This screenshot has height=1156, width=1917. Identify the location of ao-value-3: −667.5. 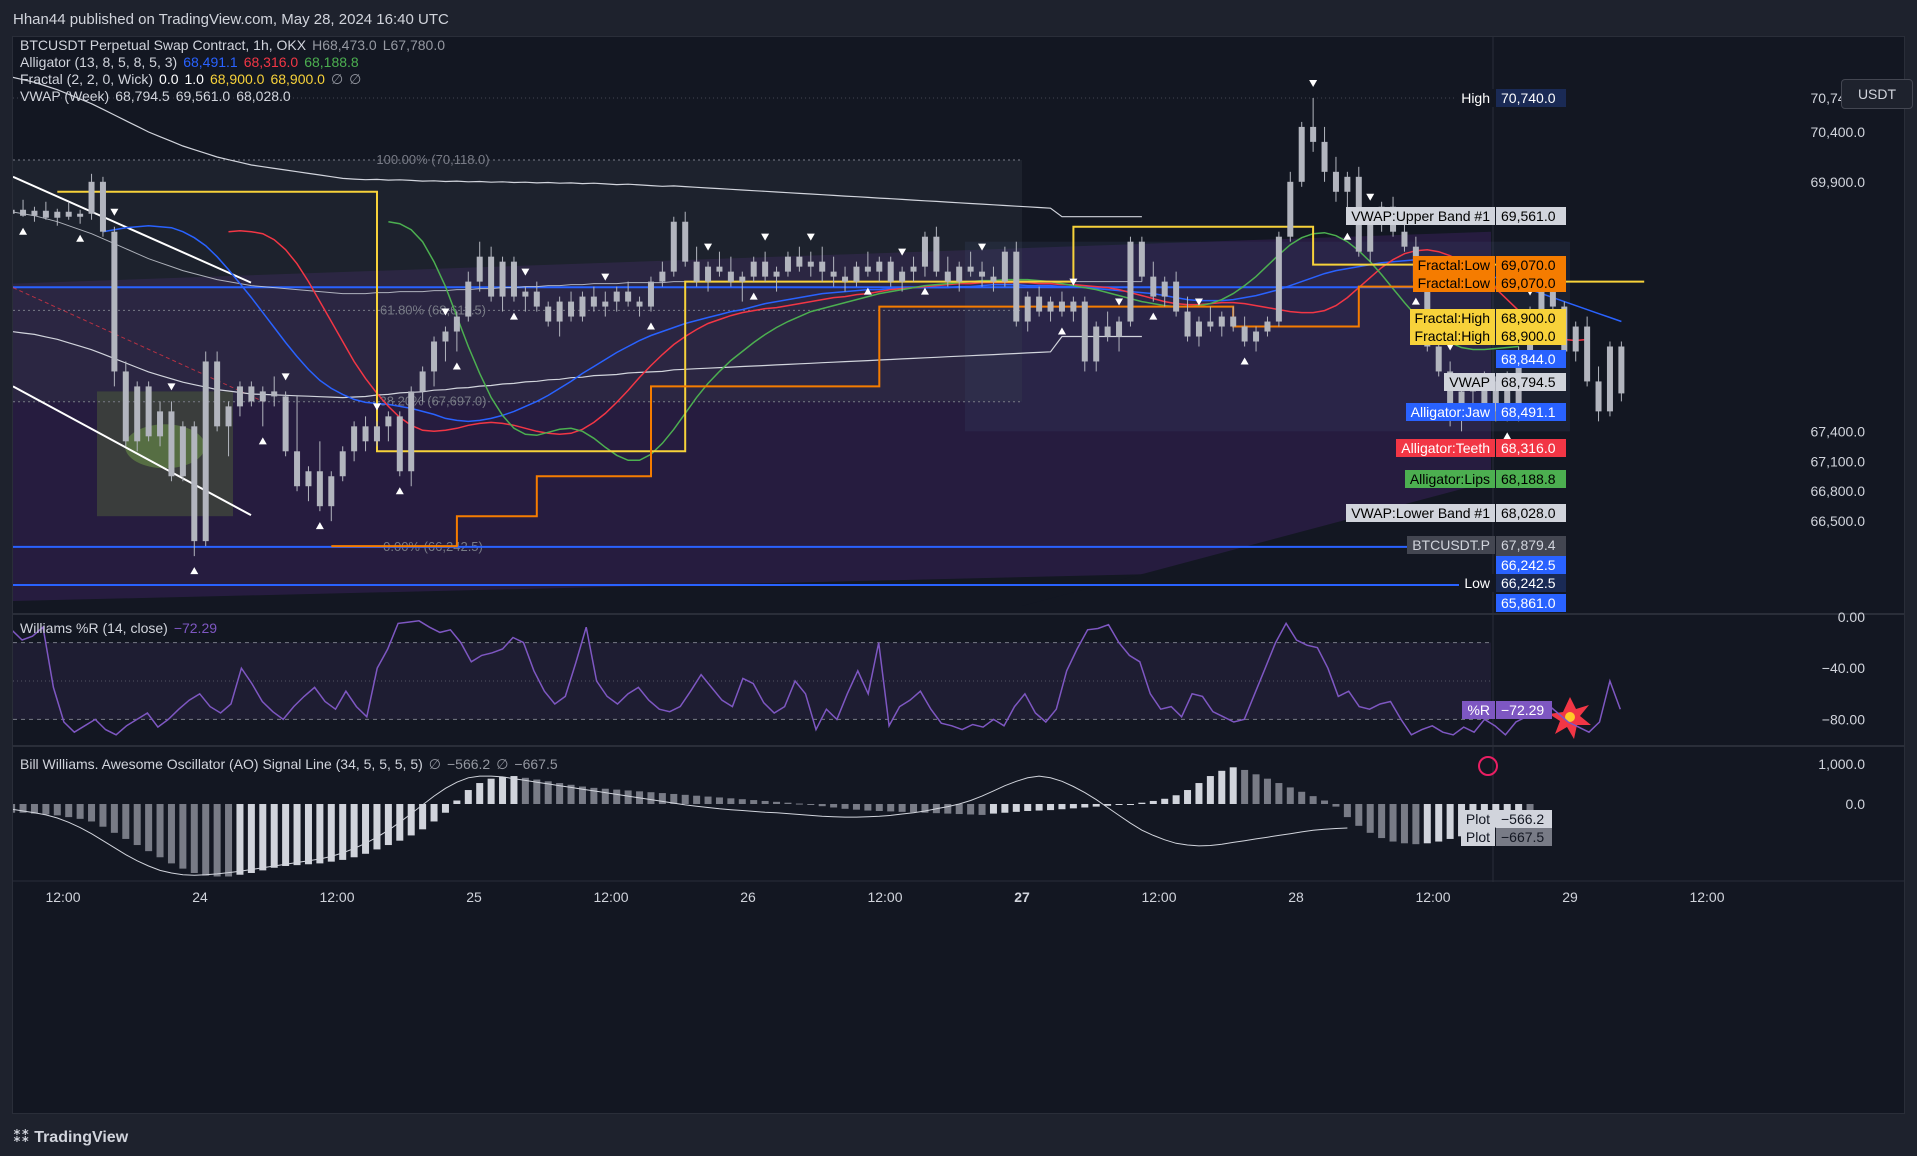
(536, 764).